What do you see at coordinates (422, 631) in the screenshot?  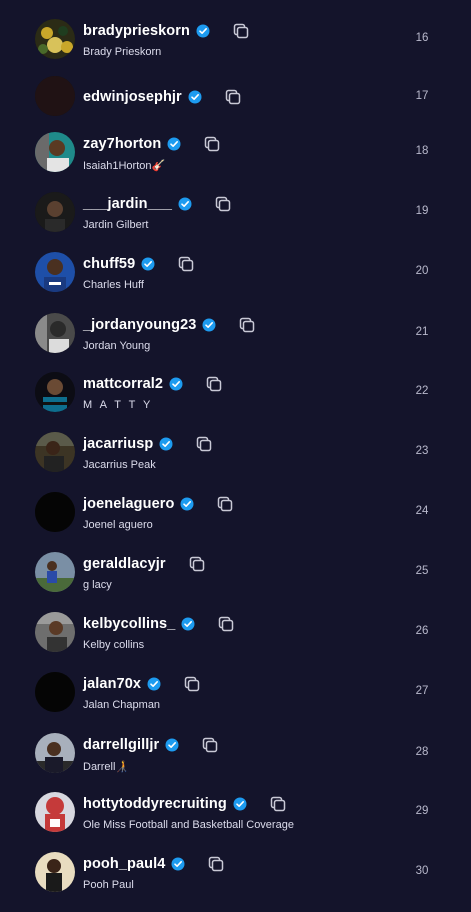 I see `rank-number: 26` at bounding box center [422, 631].